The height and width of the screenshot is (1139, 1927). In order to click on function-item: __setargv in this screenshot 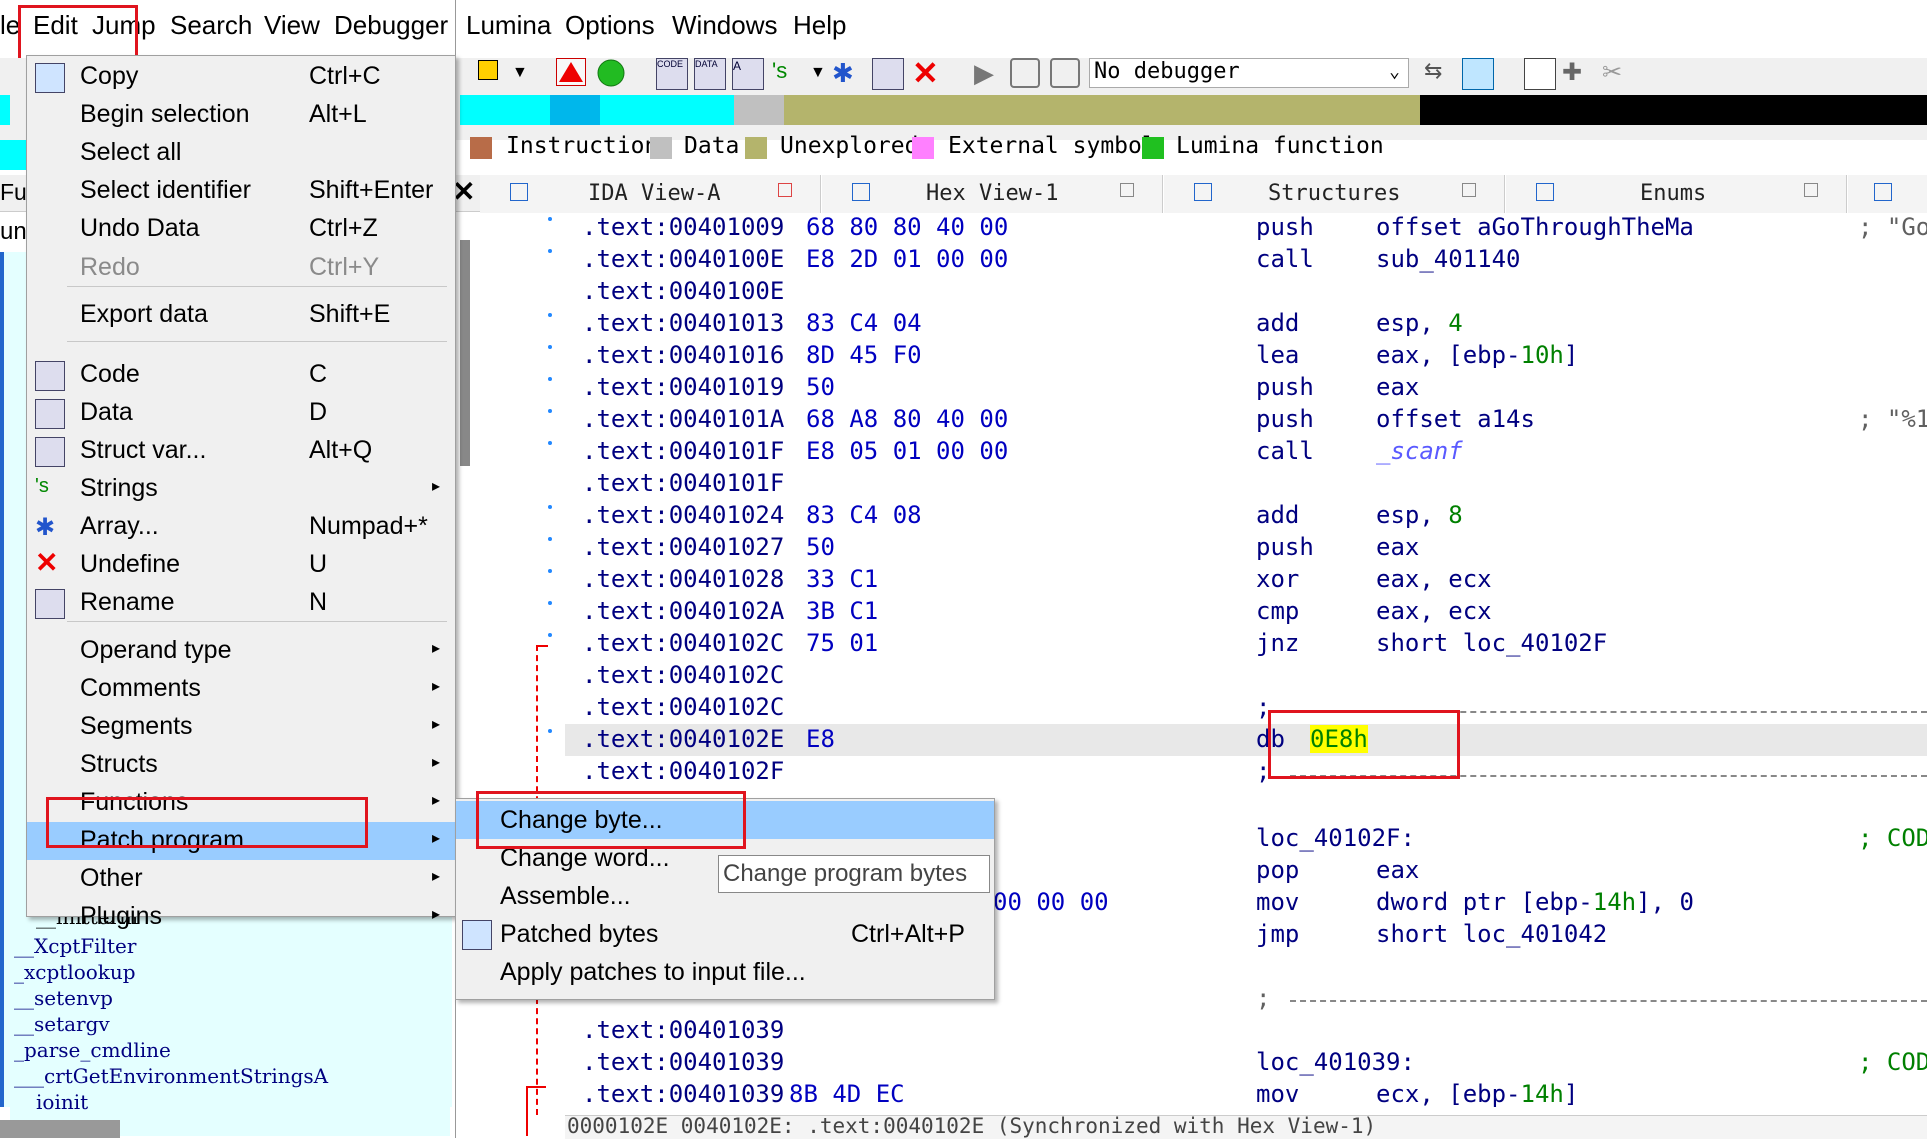, I will do `click(62, 1024)`.